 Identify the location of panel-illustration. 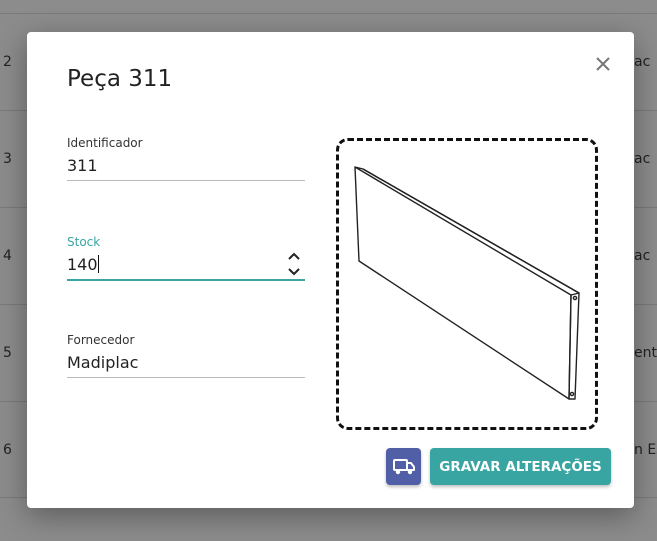
(467, 283).